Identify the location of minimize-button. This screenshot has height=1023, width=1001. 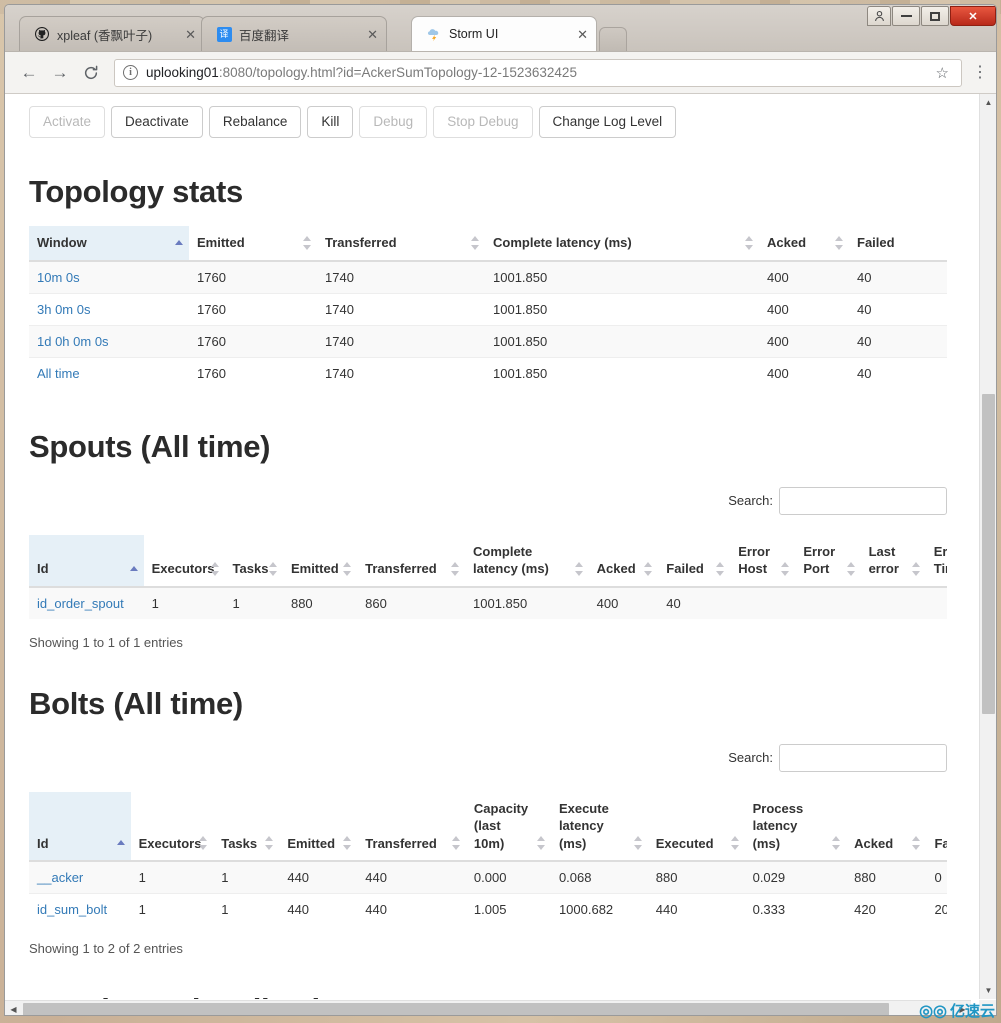
(906, 16).